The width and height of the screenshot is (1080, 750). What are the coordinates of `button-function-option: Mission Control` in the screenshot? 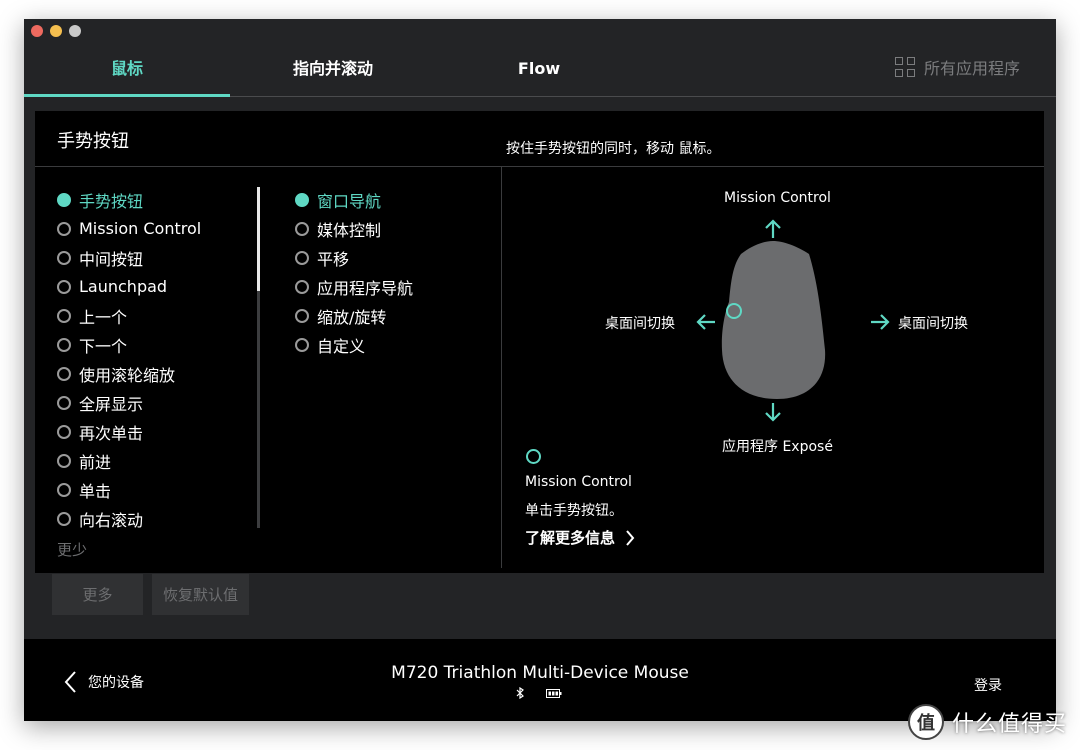 It's located at (129, 228).